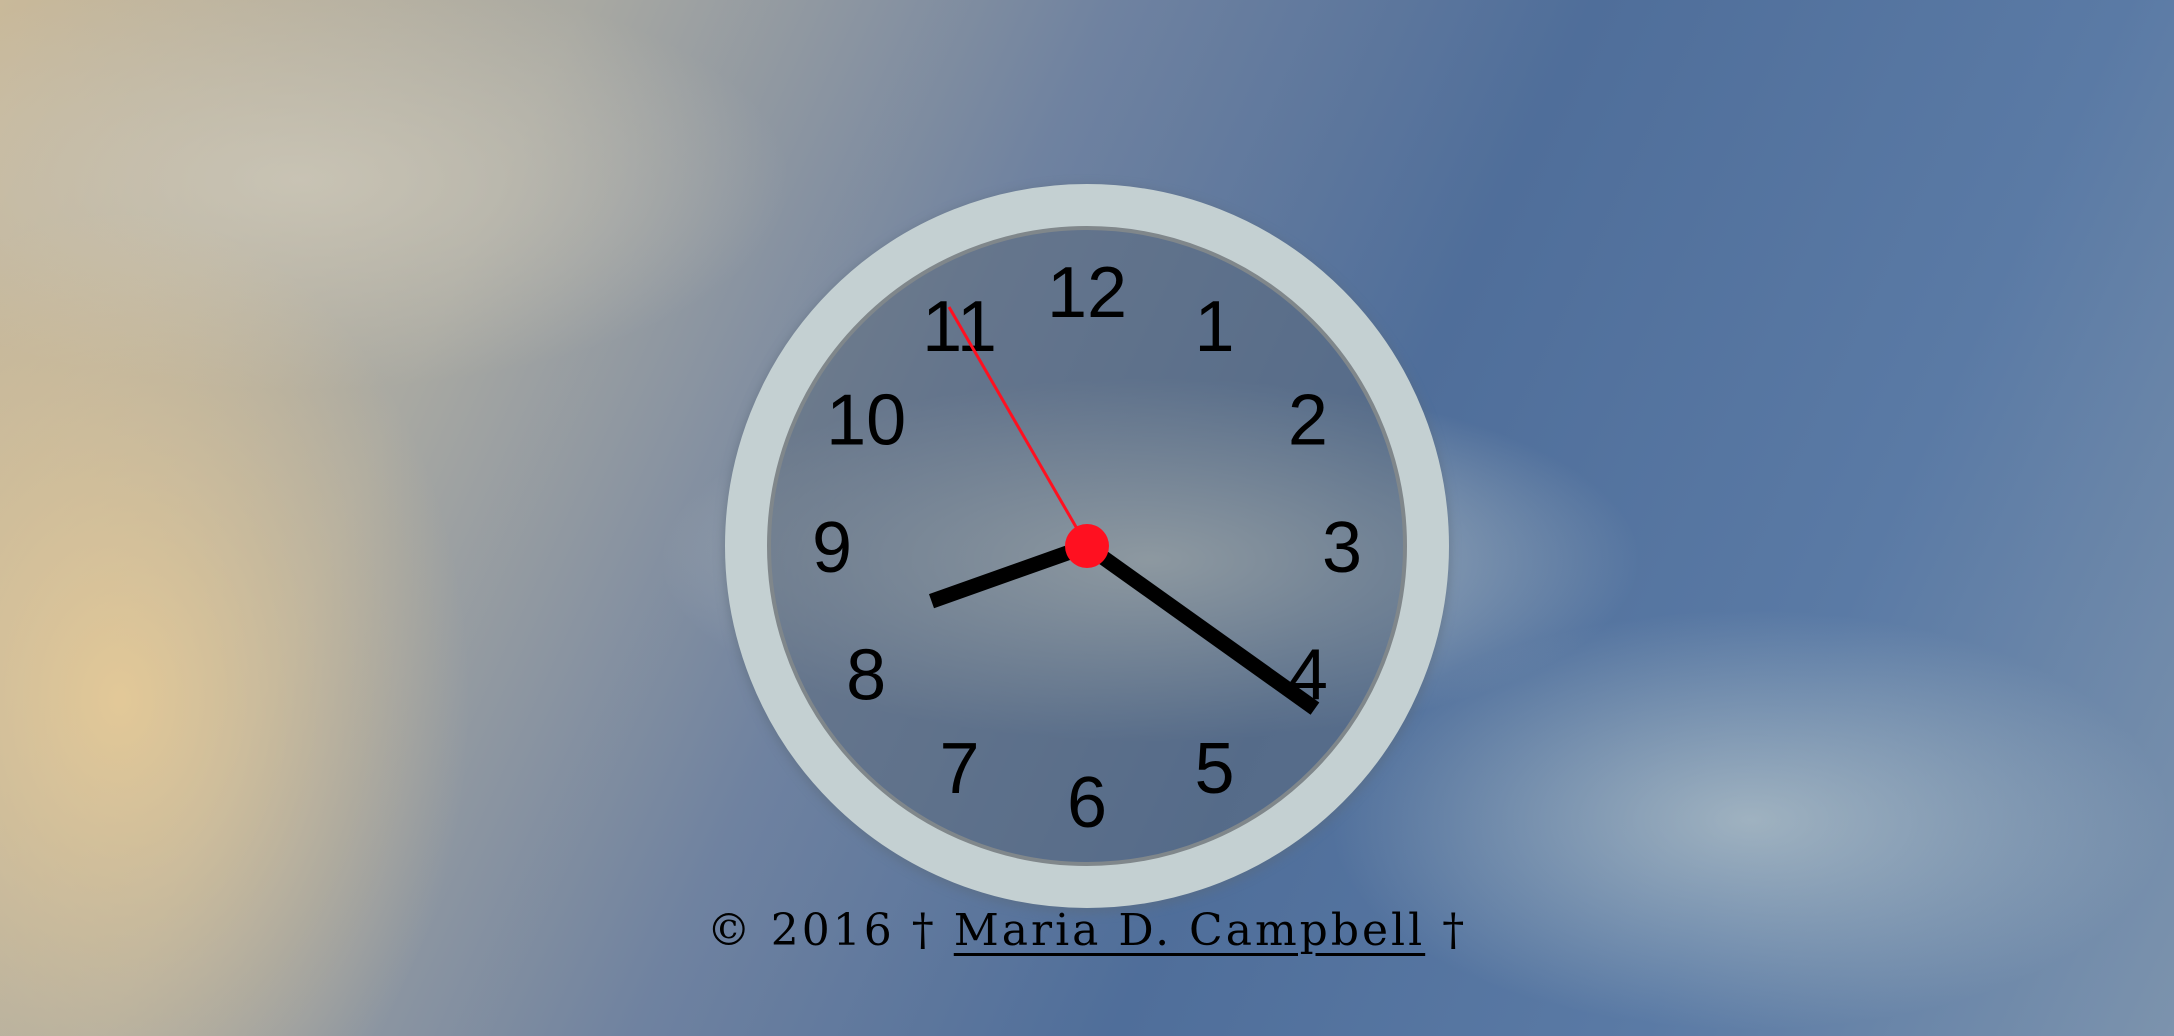 Image resolution: width=2174 pixels, height=1036 pixels. What do you see at coordinates (1189, 930) in the screenshot?
I see `author-link: Maria D. Campbell` at bounding box center [1189, 930].